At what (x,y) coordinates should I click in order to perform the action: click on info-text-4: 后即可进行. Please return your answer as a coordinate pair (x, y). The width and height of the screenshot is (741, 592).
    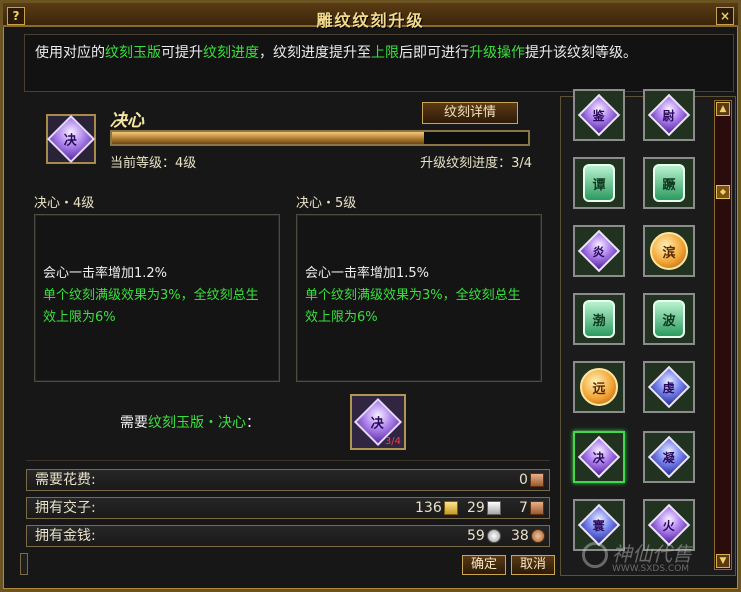
    Looking at the image, I should click on (434, 53).